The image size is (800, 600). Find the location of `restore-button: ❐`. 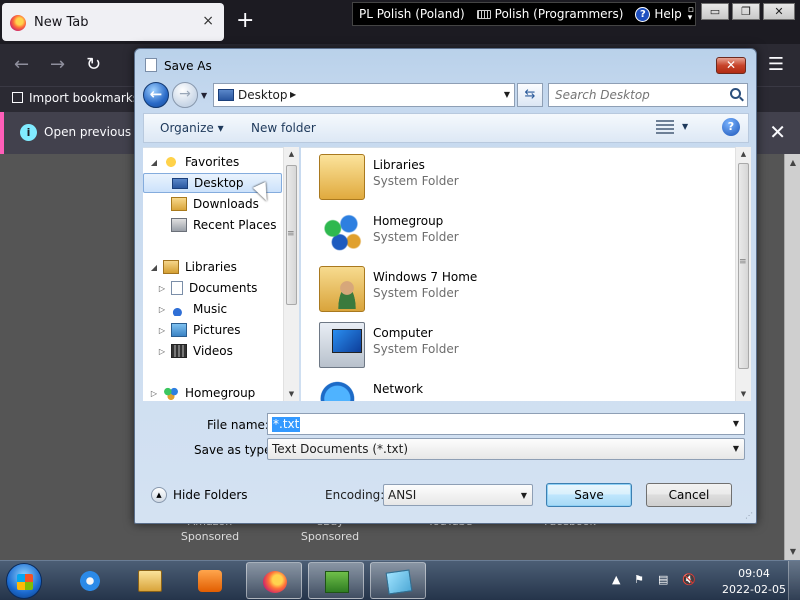

restore-button: ❐ is located at coordinates (746, 11).